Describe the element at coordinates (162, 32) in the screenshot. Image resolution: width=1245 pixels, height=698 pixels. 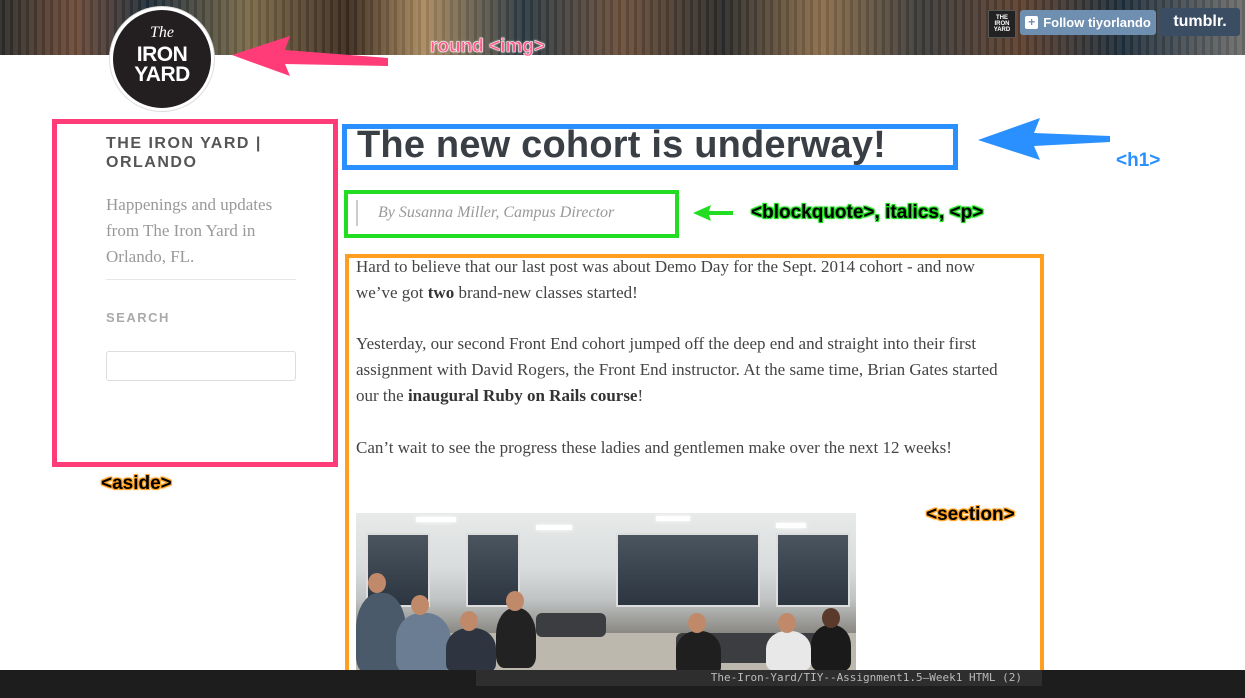
I see `logo-line-the: The` at that location.